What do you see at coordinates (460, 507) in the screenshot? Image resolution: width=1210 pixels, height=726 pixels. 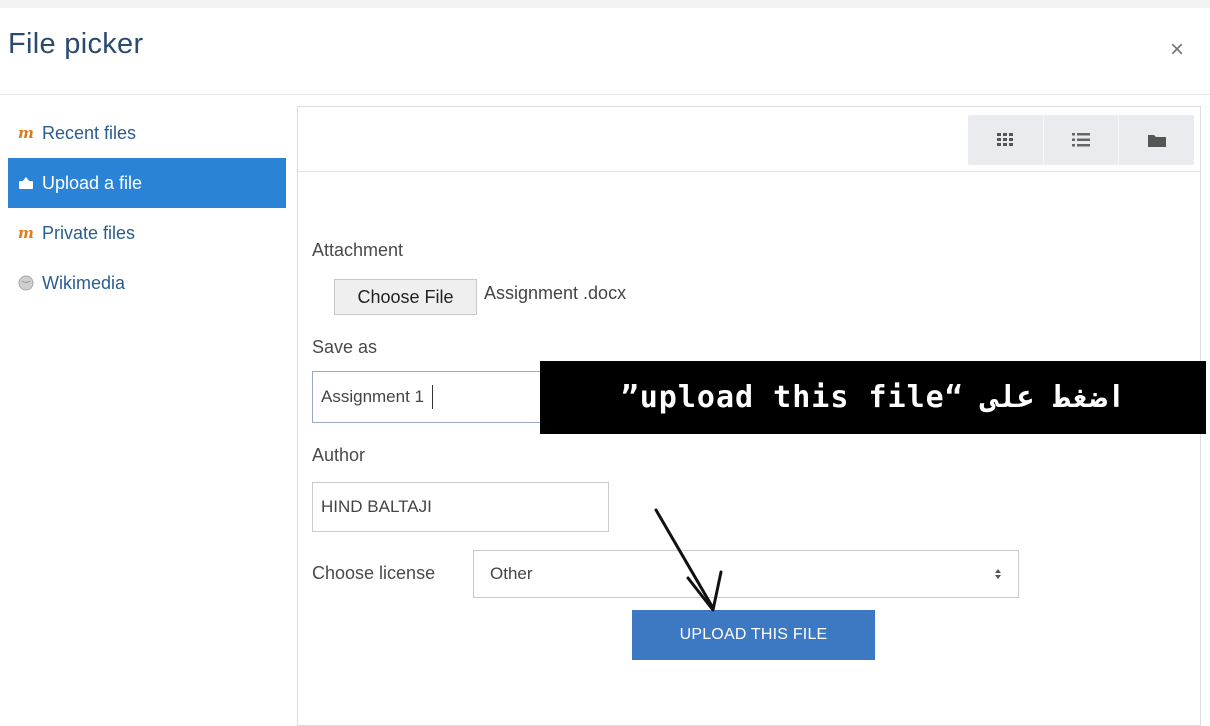 I see `author-input: HIND BALTAJI` at bounding box center [460, 507].